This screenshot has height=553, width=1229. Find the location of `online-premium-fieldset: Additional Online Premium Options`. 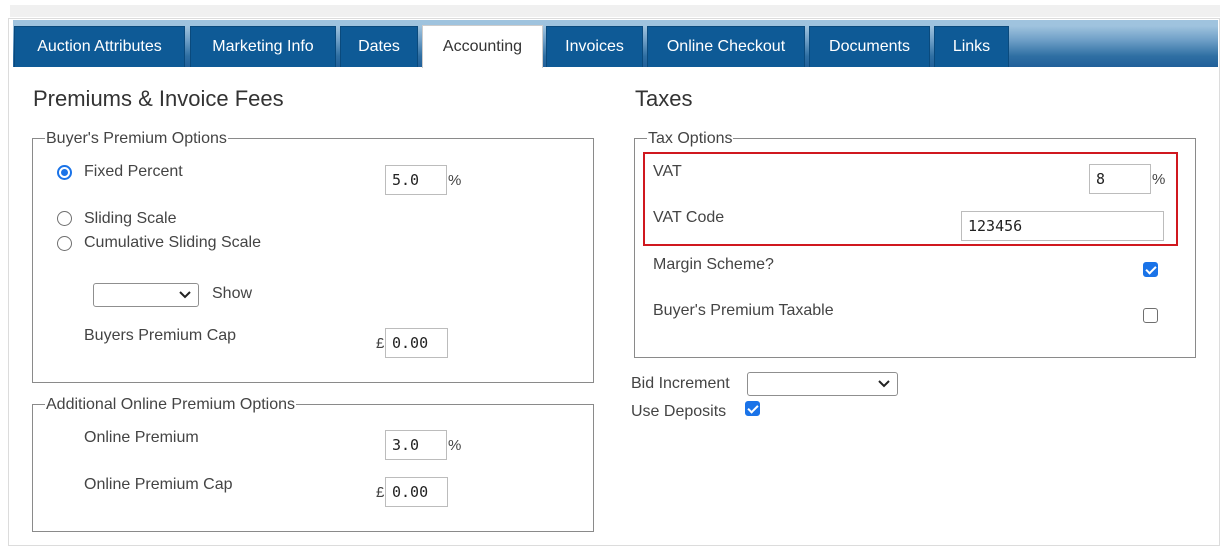

online-premium-fieldset: Additional Online Premium Options is located at coordinates (313, 464).